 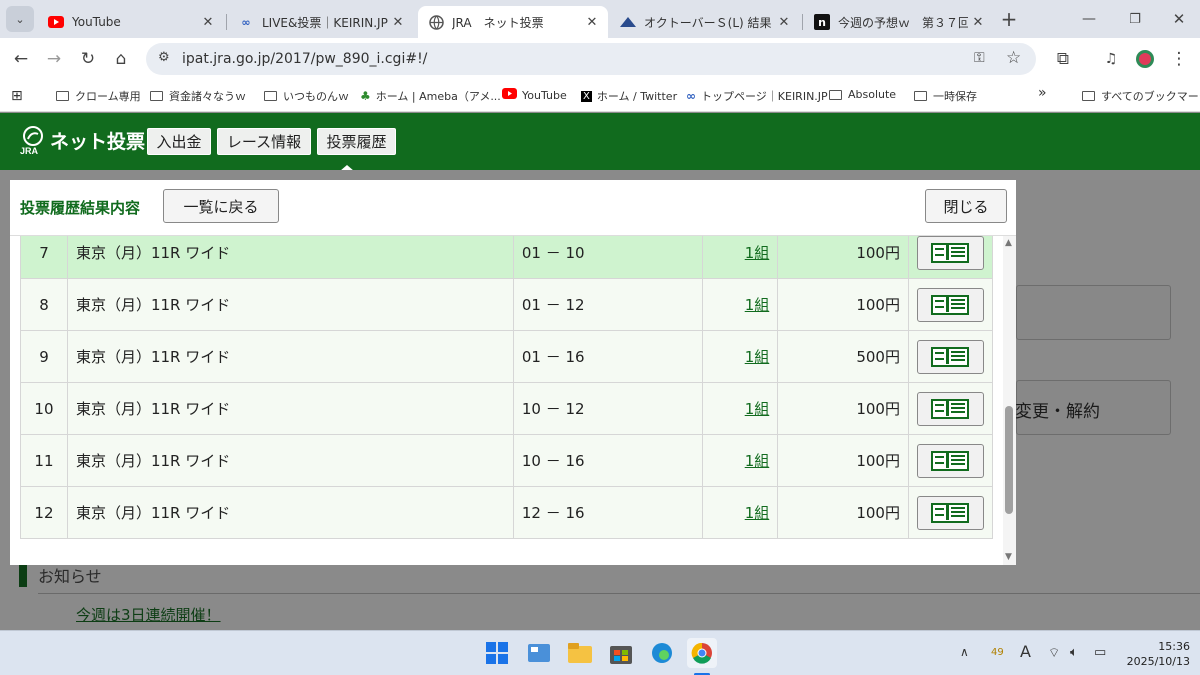 I want to click on notification-count: 49, so click(x=997, y=652).